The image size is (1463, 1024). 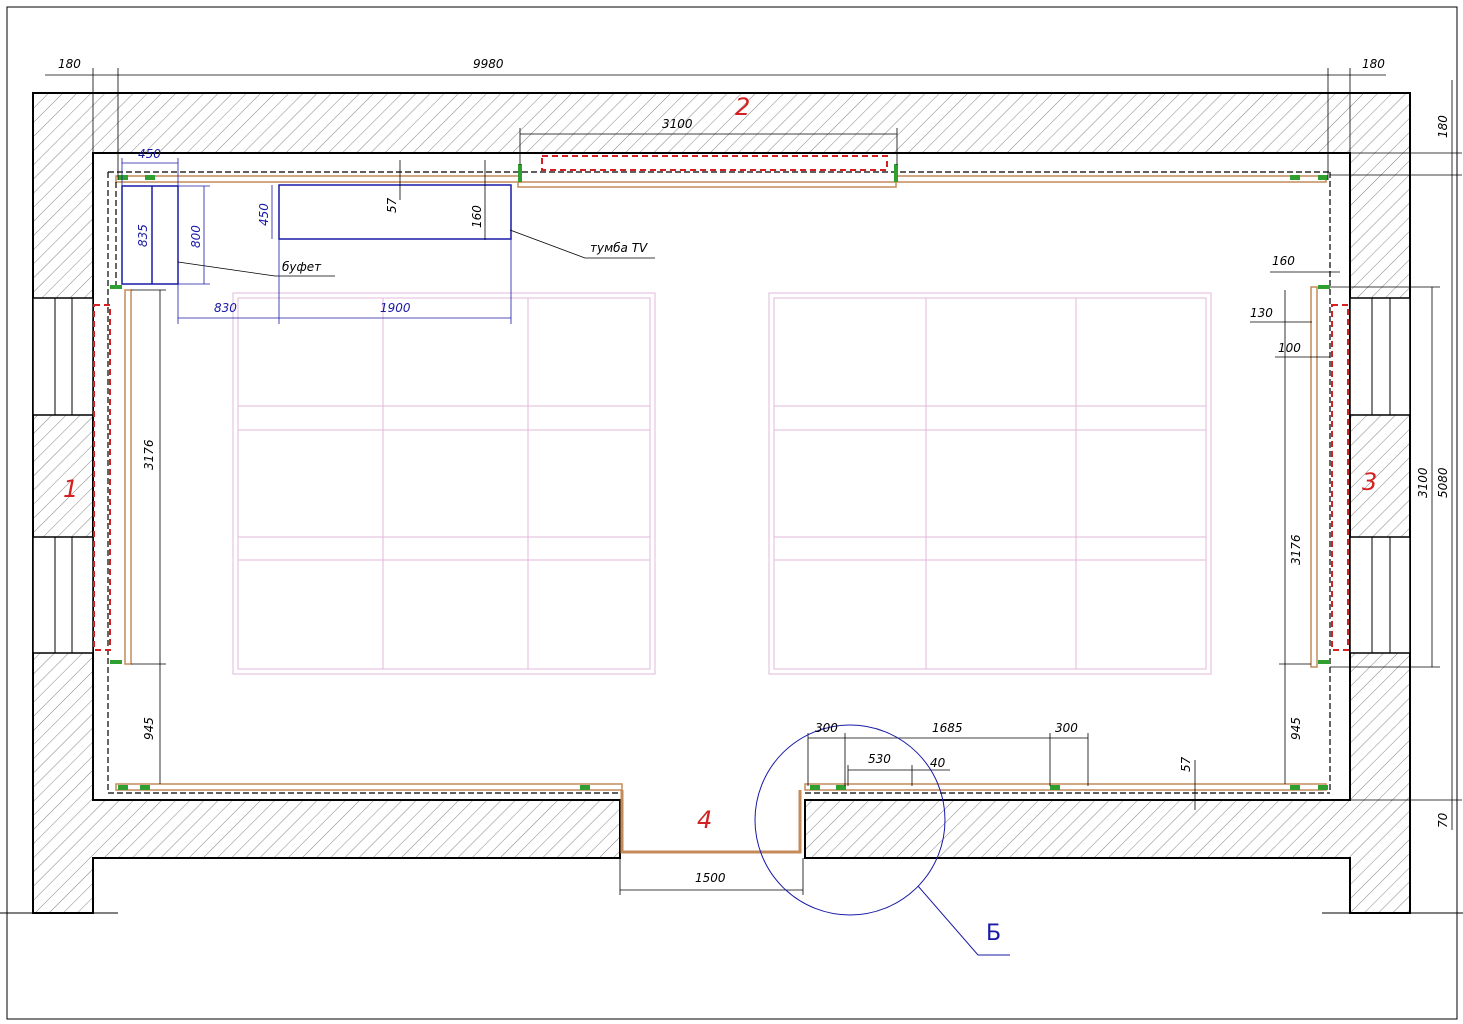 I want to click on dim-bottom-530: 530, so click(x=879, y=759).